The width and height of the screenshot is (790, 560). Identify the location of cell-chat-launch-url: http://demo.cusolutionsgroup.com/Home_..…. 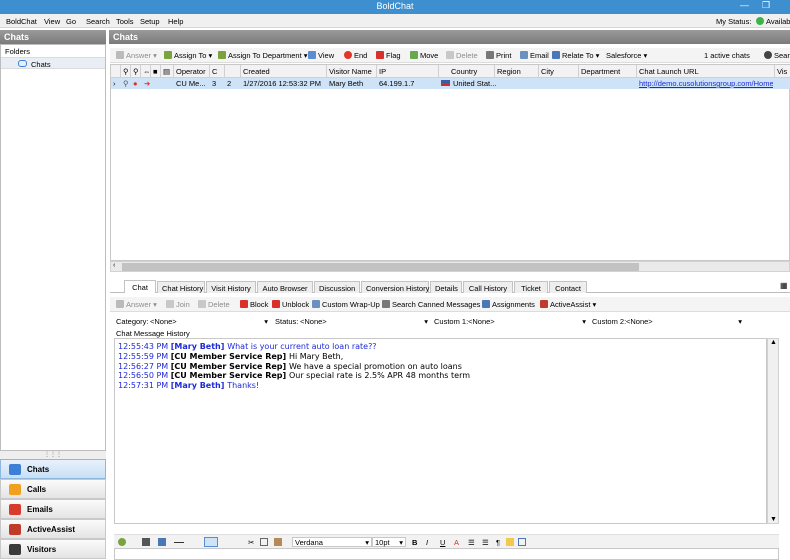
(706, 83).